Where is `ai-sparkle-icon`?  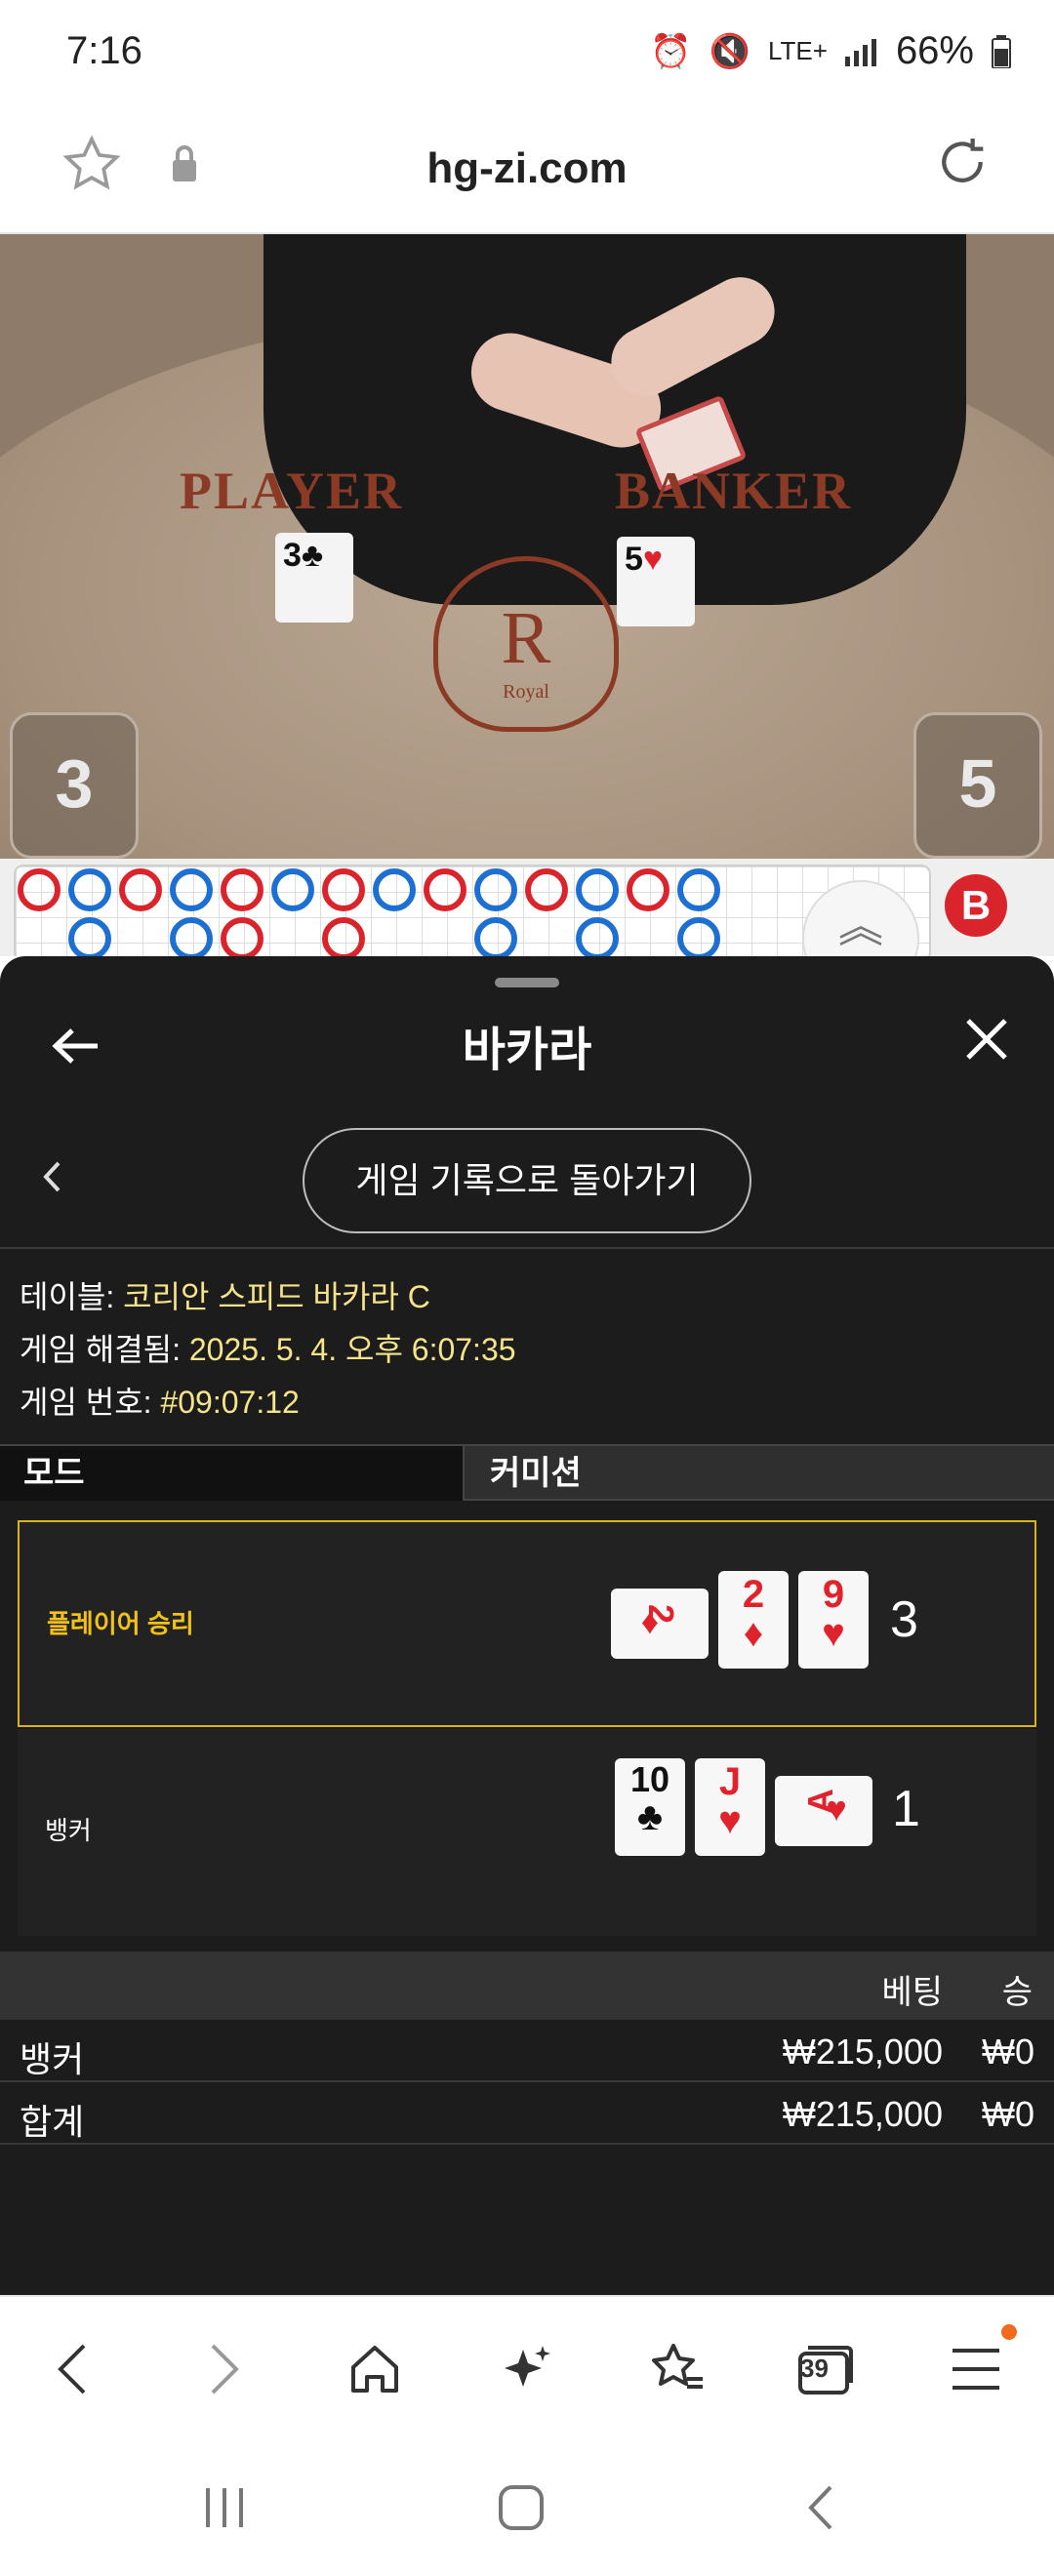 ai-sparkle-icon is located at coordinates (527, 2369).